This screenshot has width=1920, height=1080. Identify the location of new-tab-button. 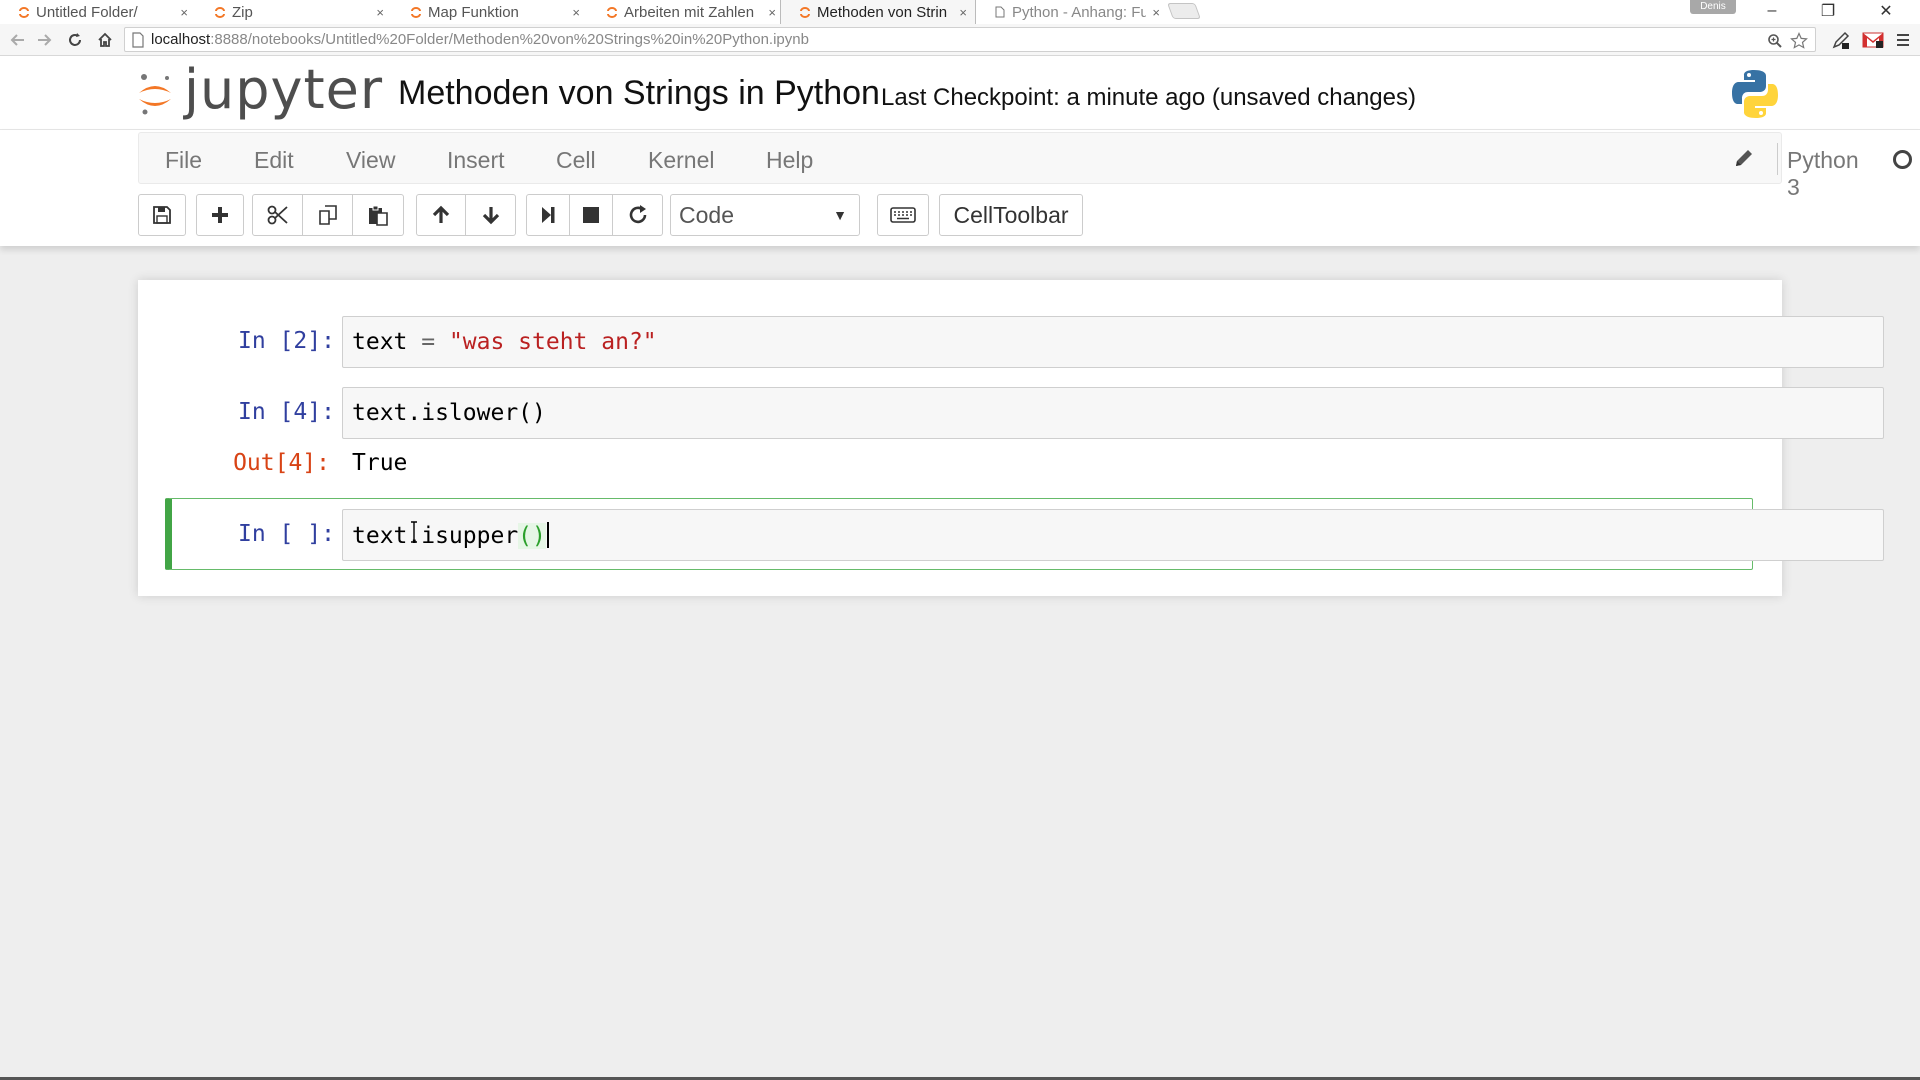
(1184, 11).